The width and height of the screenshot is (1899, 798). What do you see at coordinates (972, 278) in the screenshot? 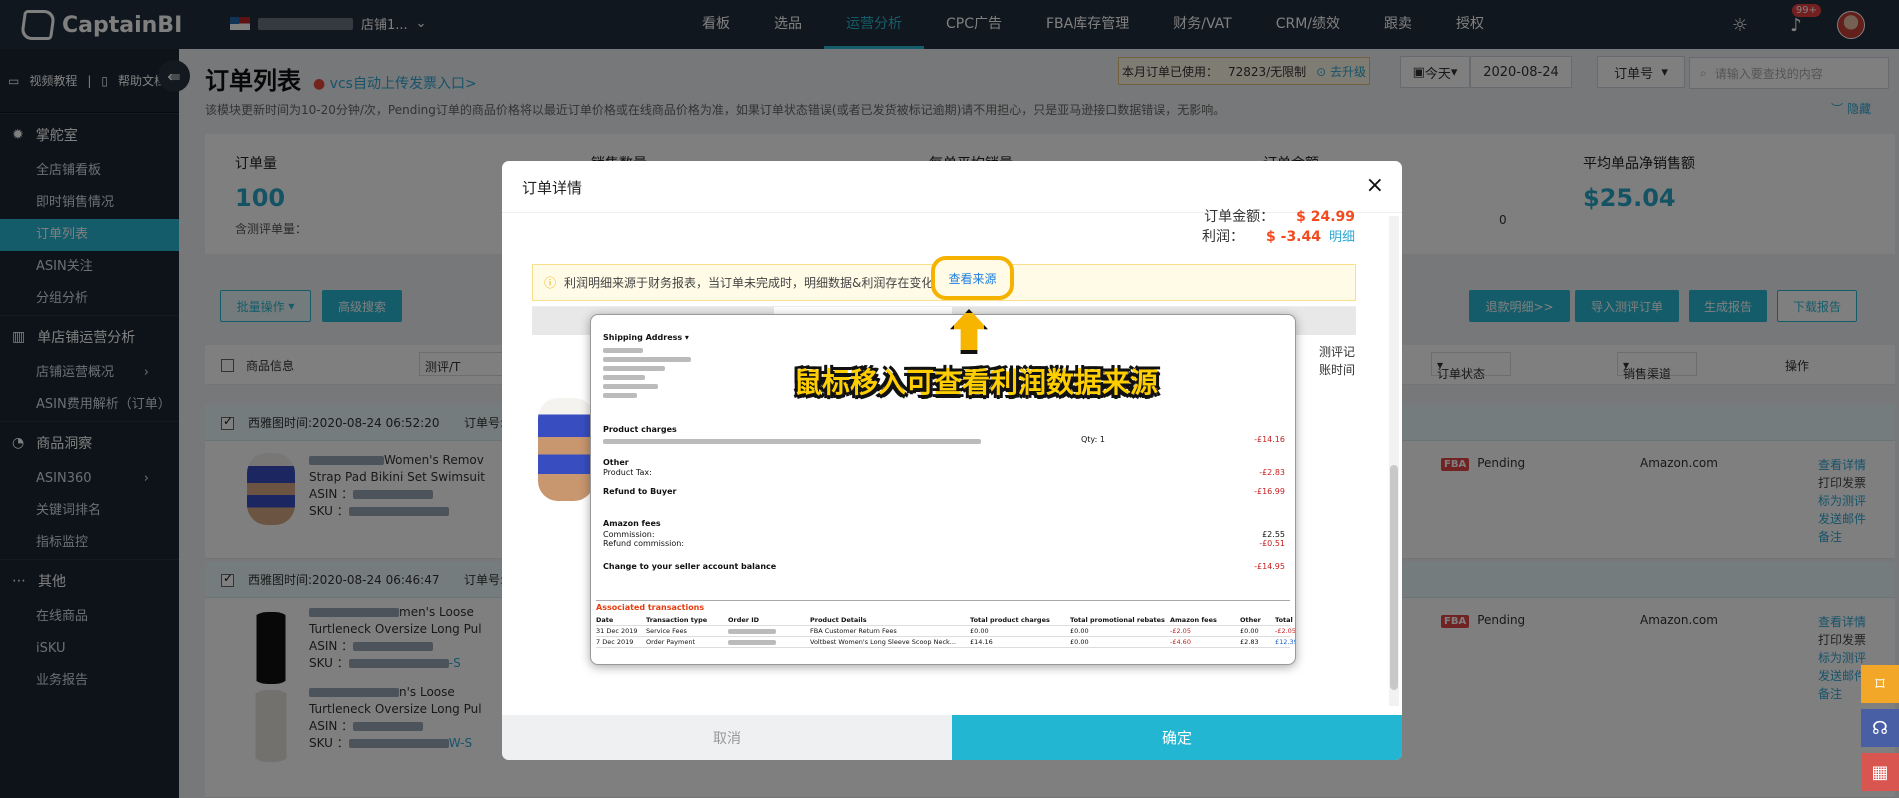
I see `view-source-link: 查看来源` at bounding box center [972, 278].